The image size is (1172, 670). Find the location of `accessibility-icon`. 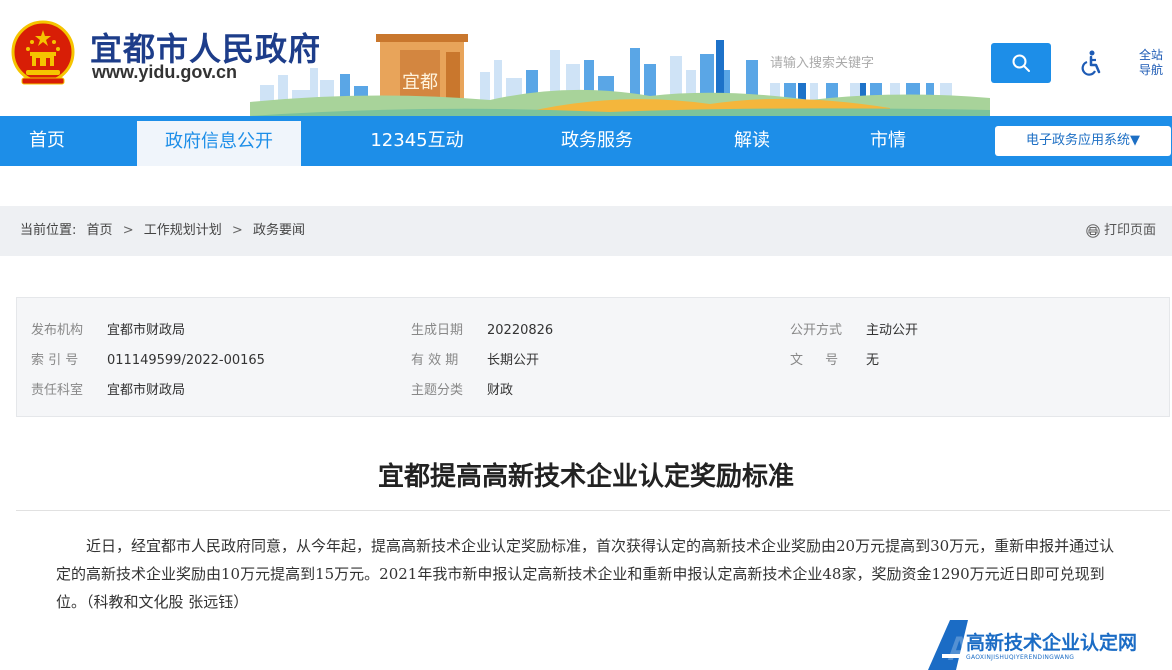

accessibility-icon is located at coordinates (1091, 63).